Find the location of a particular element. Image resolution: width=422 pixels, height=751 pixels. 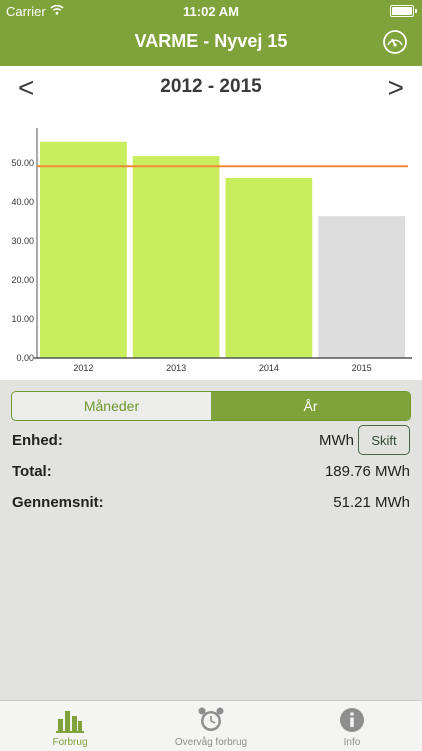

status-time: 11:02 AM is located at coordinates (211, 11).